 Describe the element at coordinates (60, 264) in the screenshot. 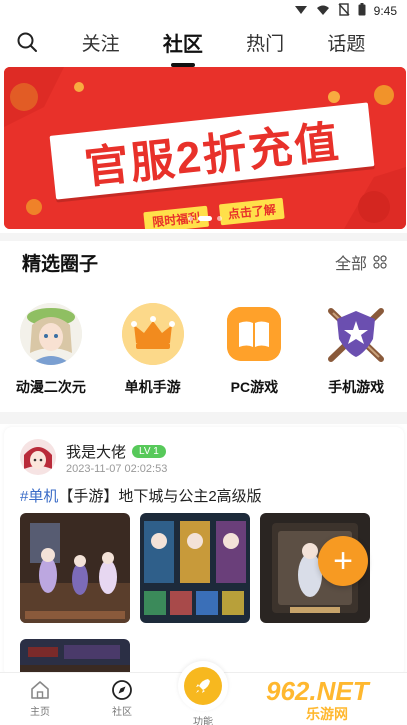

I see `section-title: 精选圈子` at that location.